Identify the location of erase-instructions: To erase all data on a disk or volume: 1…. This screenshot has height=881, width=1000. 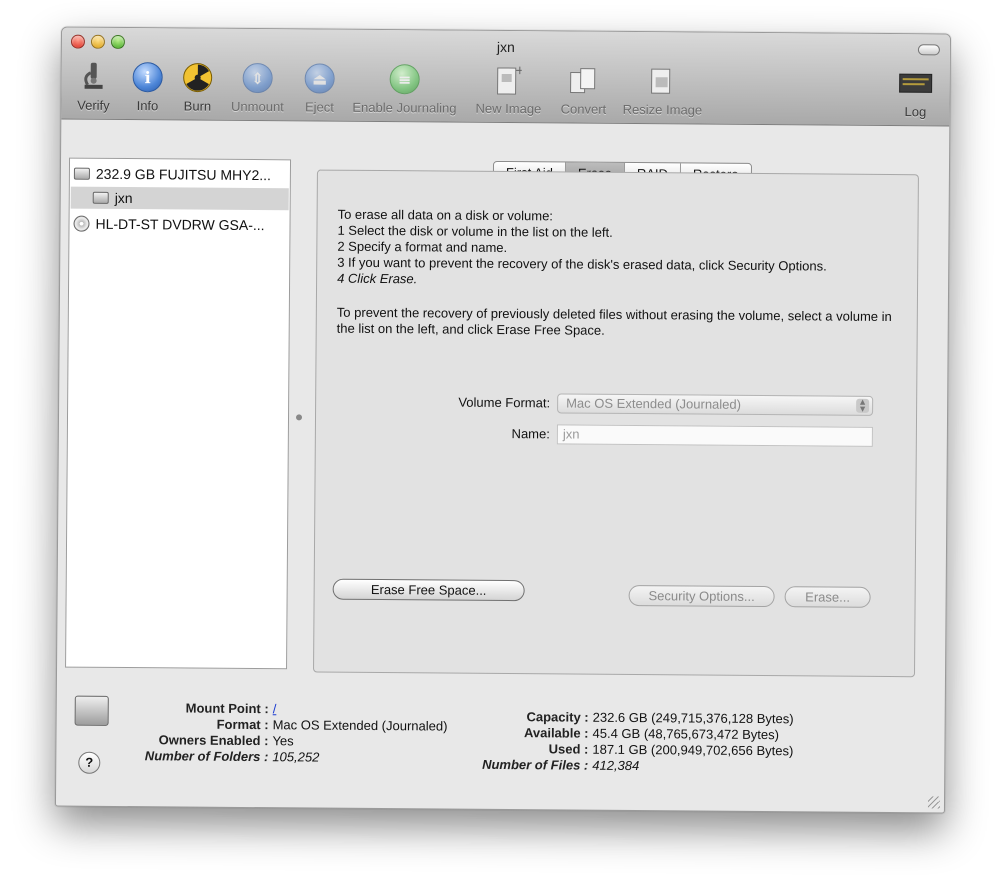
(614, 272).